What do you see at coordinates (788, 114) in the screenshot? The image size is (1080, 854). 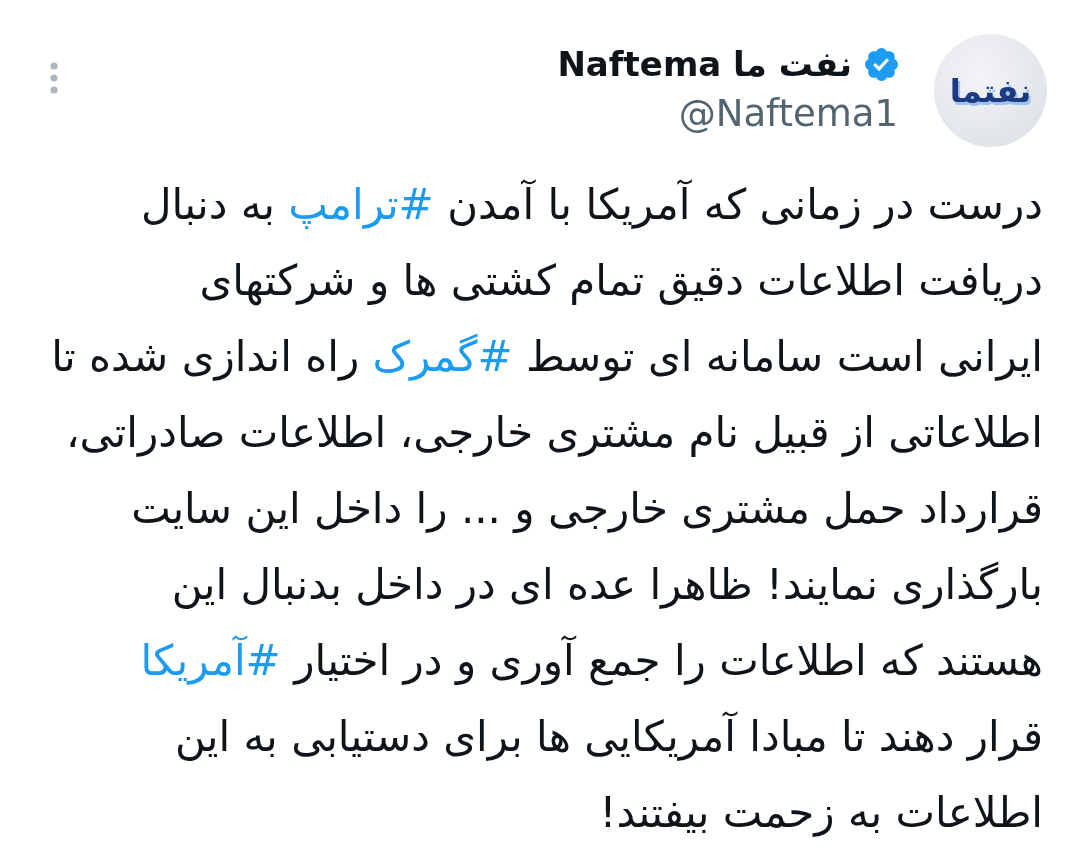 I see `user-handle: @Naftema1` at bounding box center [788, 114].